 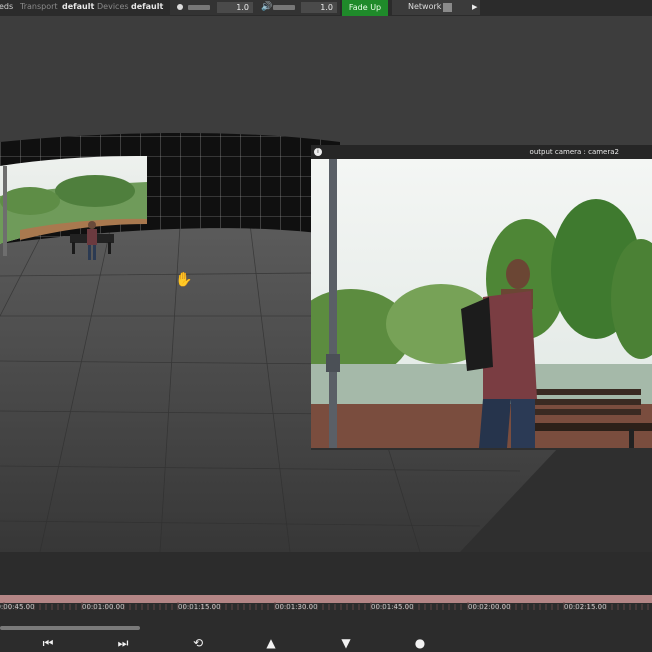 What do you see at coordinates (147, 7) in the screenshot?
I see `devices-select: default` at bounding box center [147, 7].